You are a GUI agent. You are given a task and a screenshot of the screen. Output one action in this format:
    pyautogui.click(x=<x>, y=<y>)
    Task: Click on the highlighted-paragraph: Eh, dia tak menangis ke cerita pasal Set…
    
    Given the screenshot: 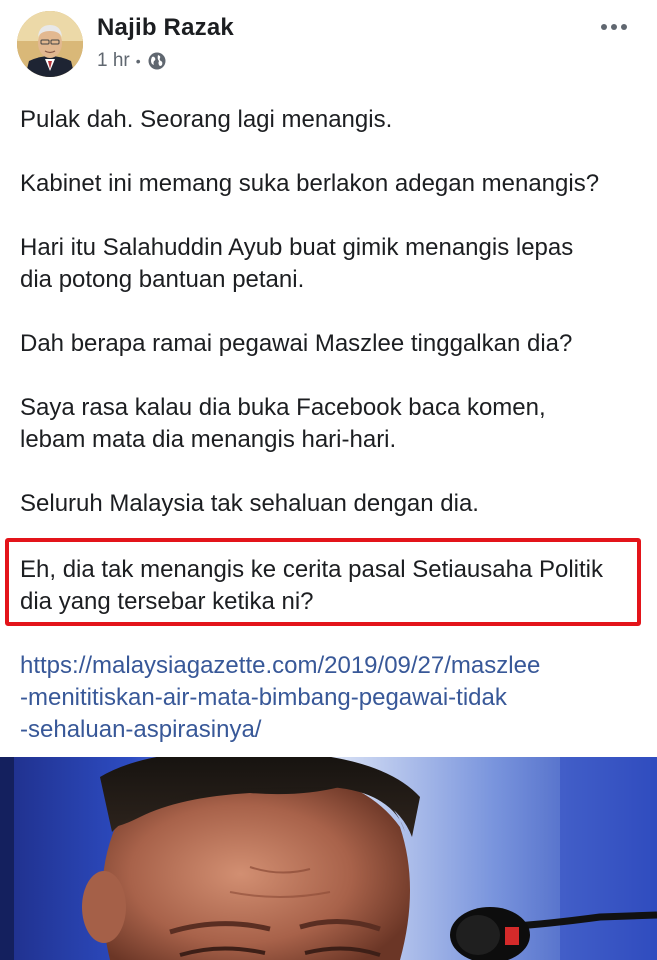 What is the action you would take?
    pyautogui.click(x=311, y=585)
    